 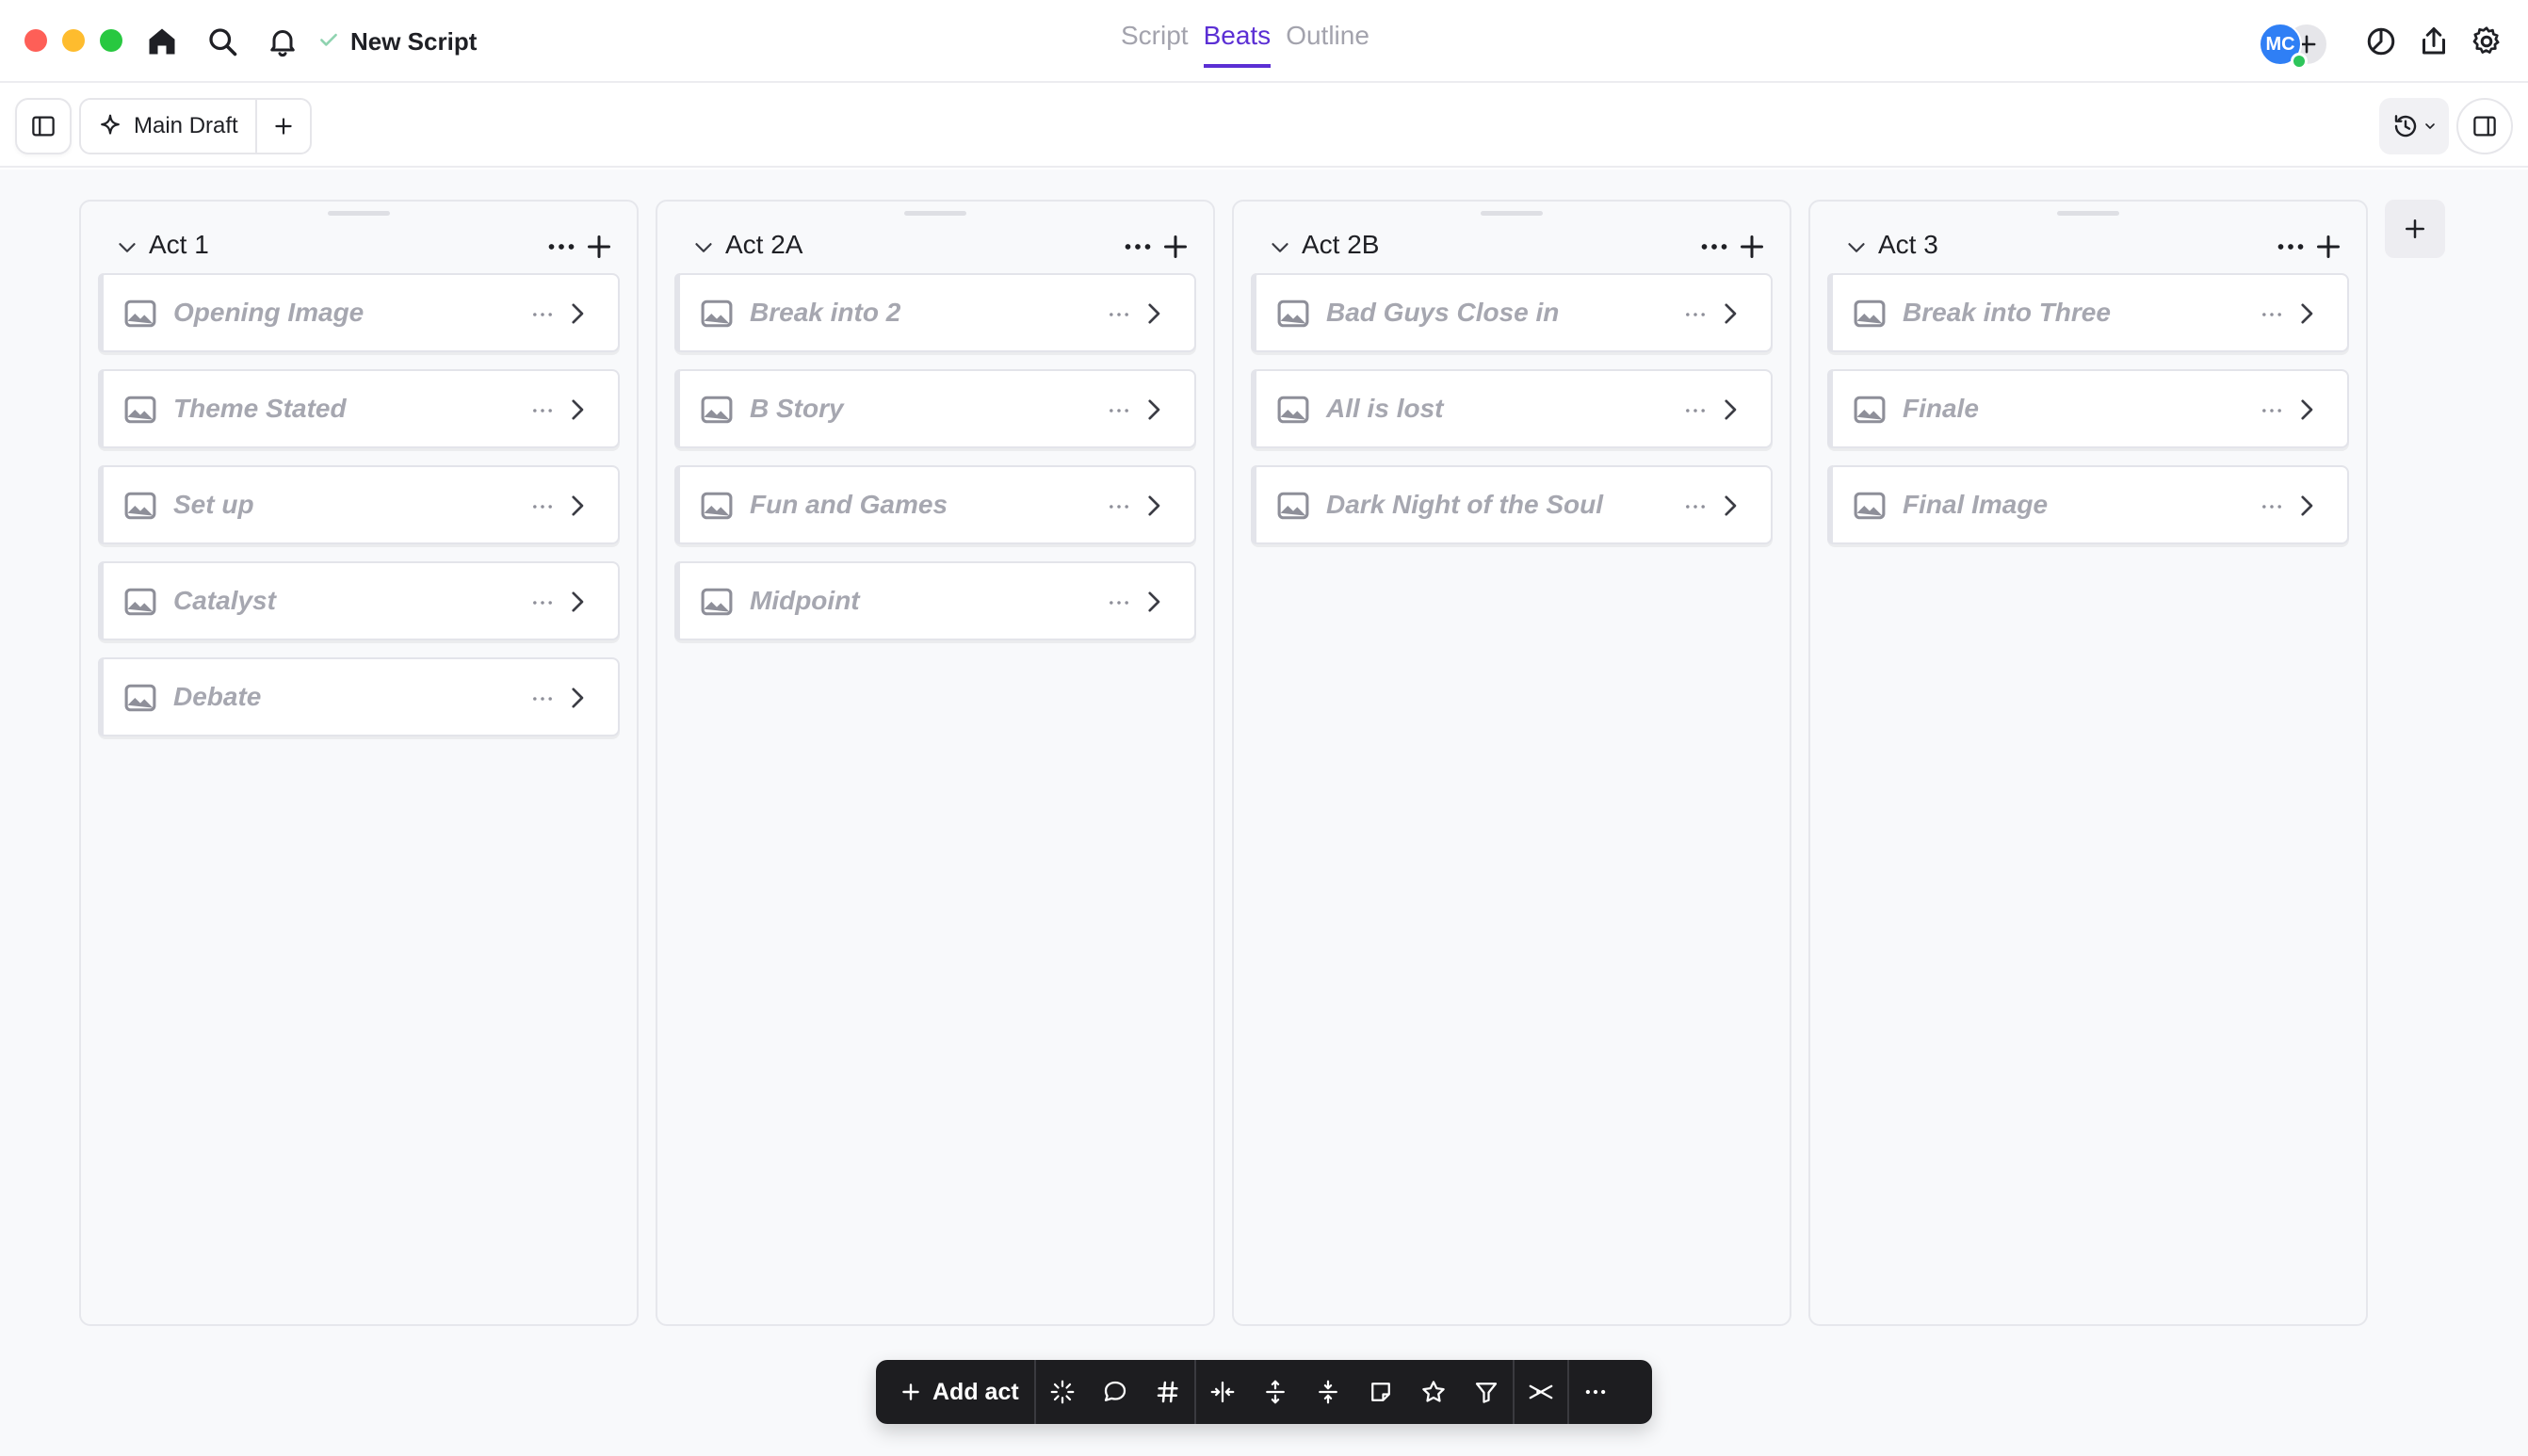 I want to click on beat-card: Final Image, so click(x=2088, y=505).